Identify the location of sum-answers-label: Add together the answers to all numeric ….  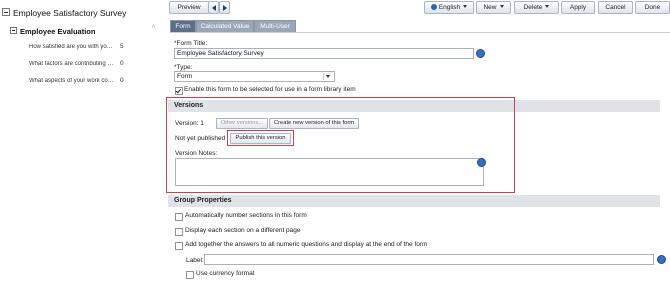
(306, 244).